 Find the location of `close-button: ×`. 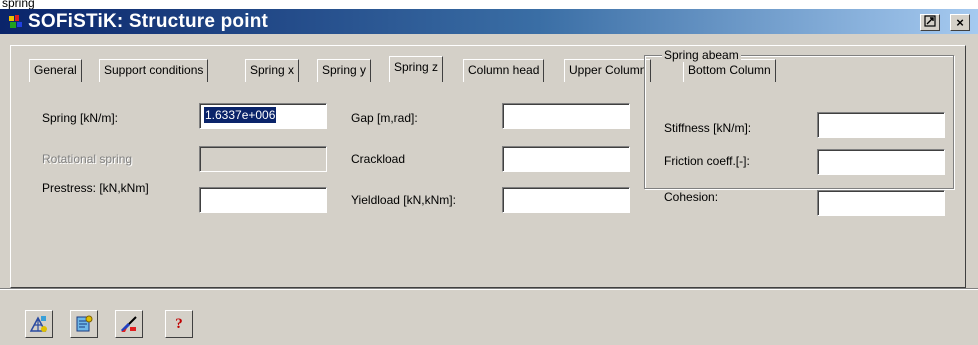

close-button: × is located at coordinates (960, 22).